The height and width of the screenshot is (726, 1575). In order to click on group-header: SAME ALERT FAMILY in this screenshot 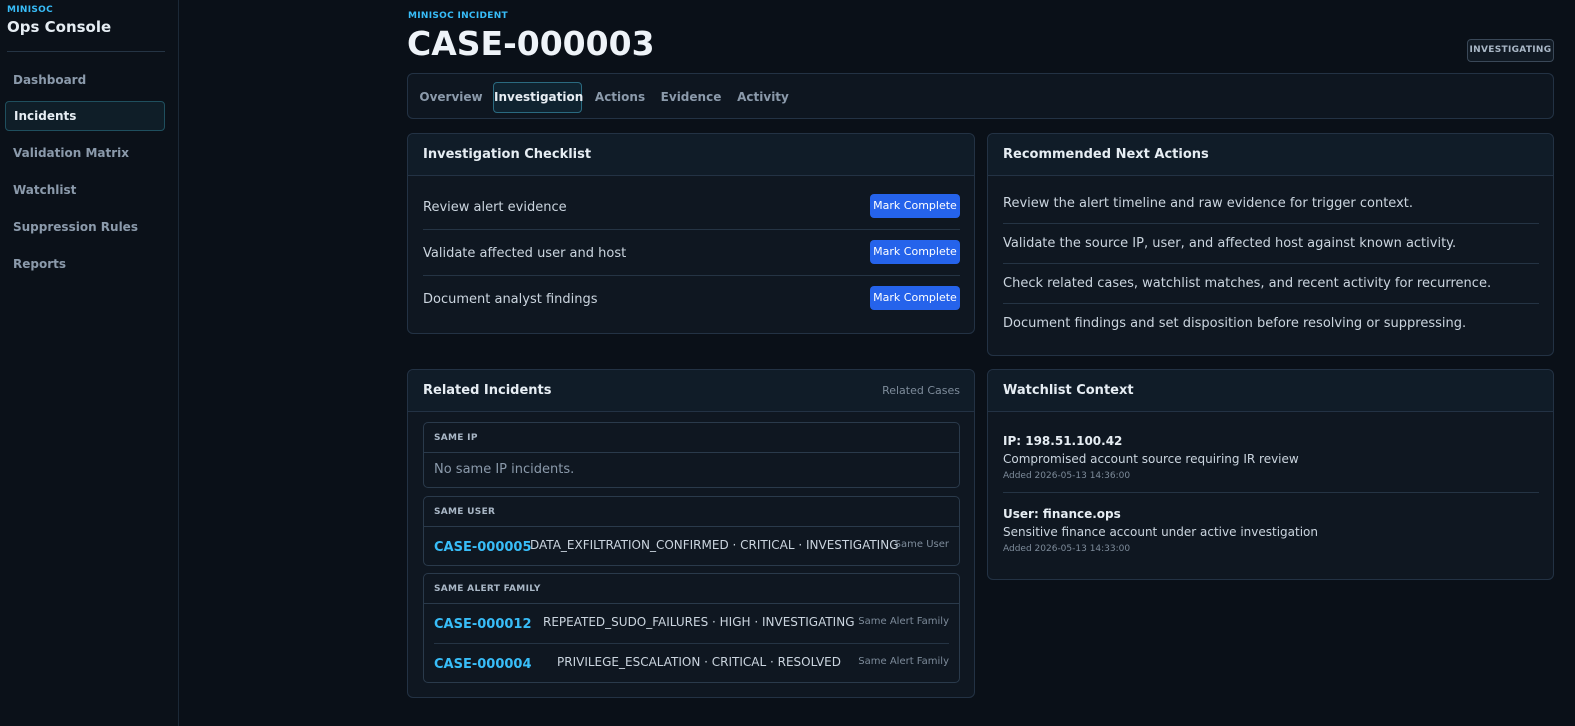, I will do `click(691, 589)`.